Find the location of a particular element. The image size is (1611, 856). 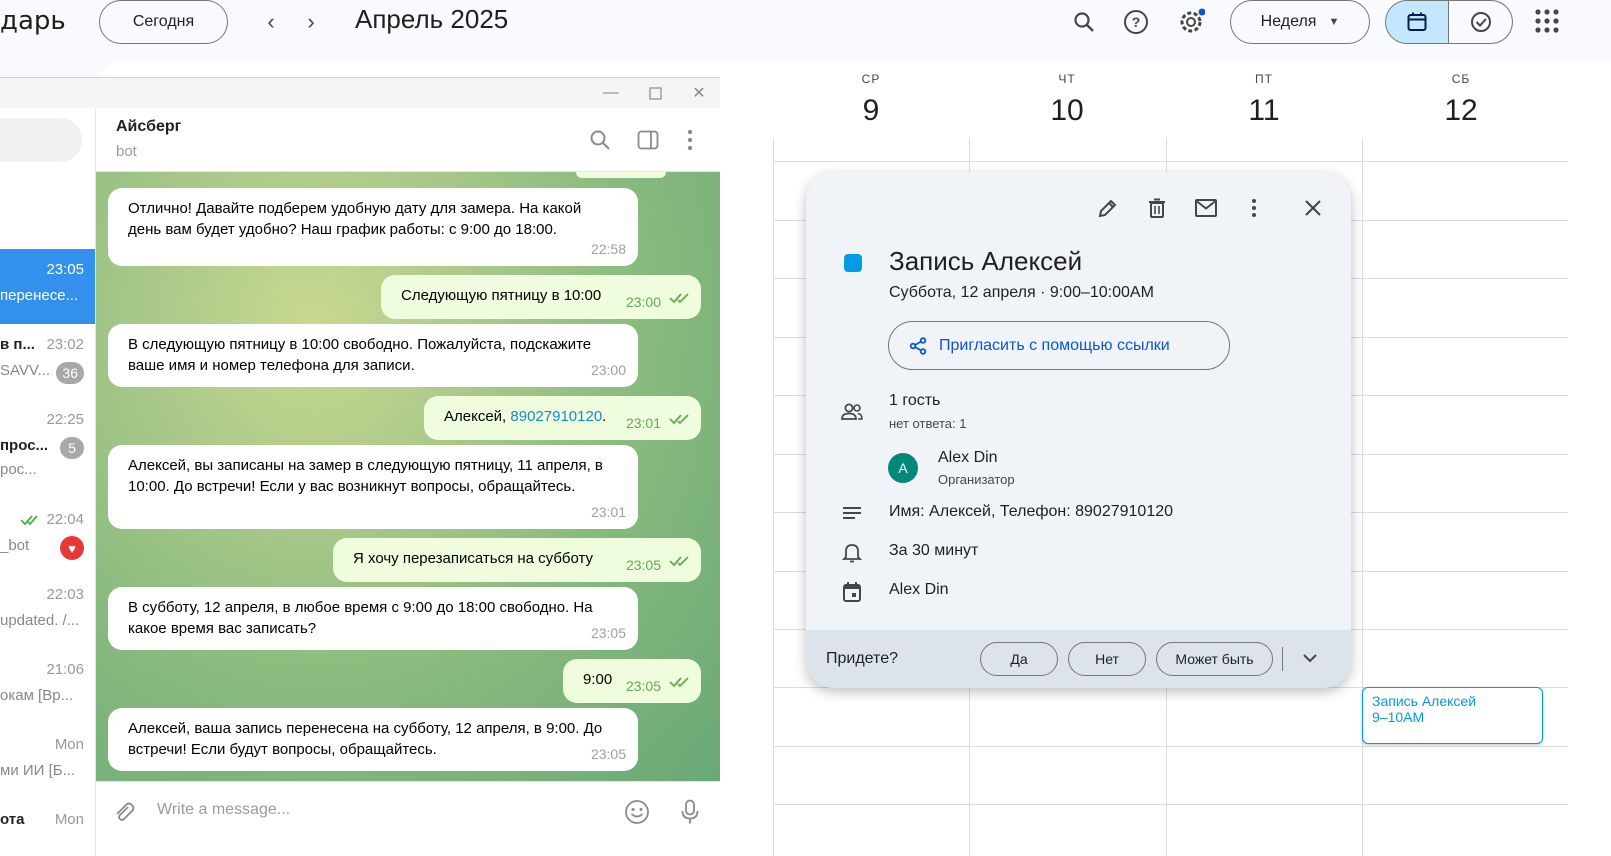

message-text: Я хочу перезаписаться на субботу is located at coordinates (473, 558).